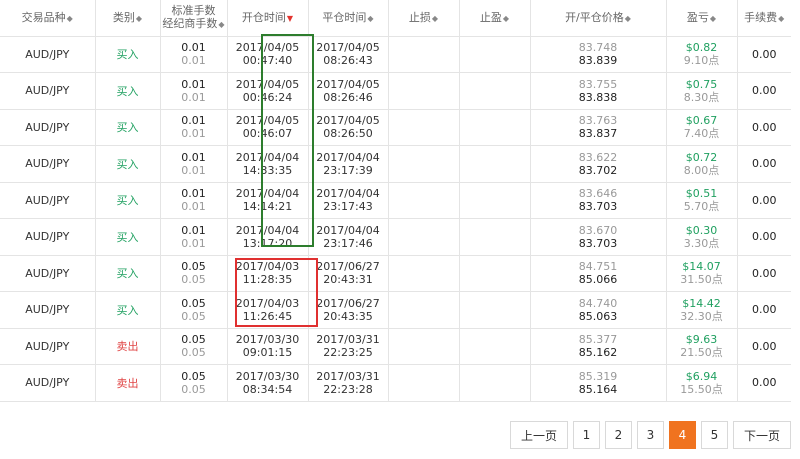 Image resolution: width=800 pixels, height=459 pixels. Describe the element at coordinates (193, 18) in the screenshot. I see `col-header-lots: 标准手数 经纪商手数◆` at that location.